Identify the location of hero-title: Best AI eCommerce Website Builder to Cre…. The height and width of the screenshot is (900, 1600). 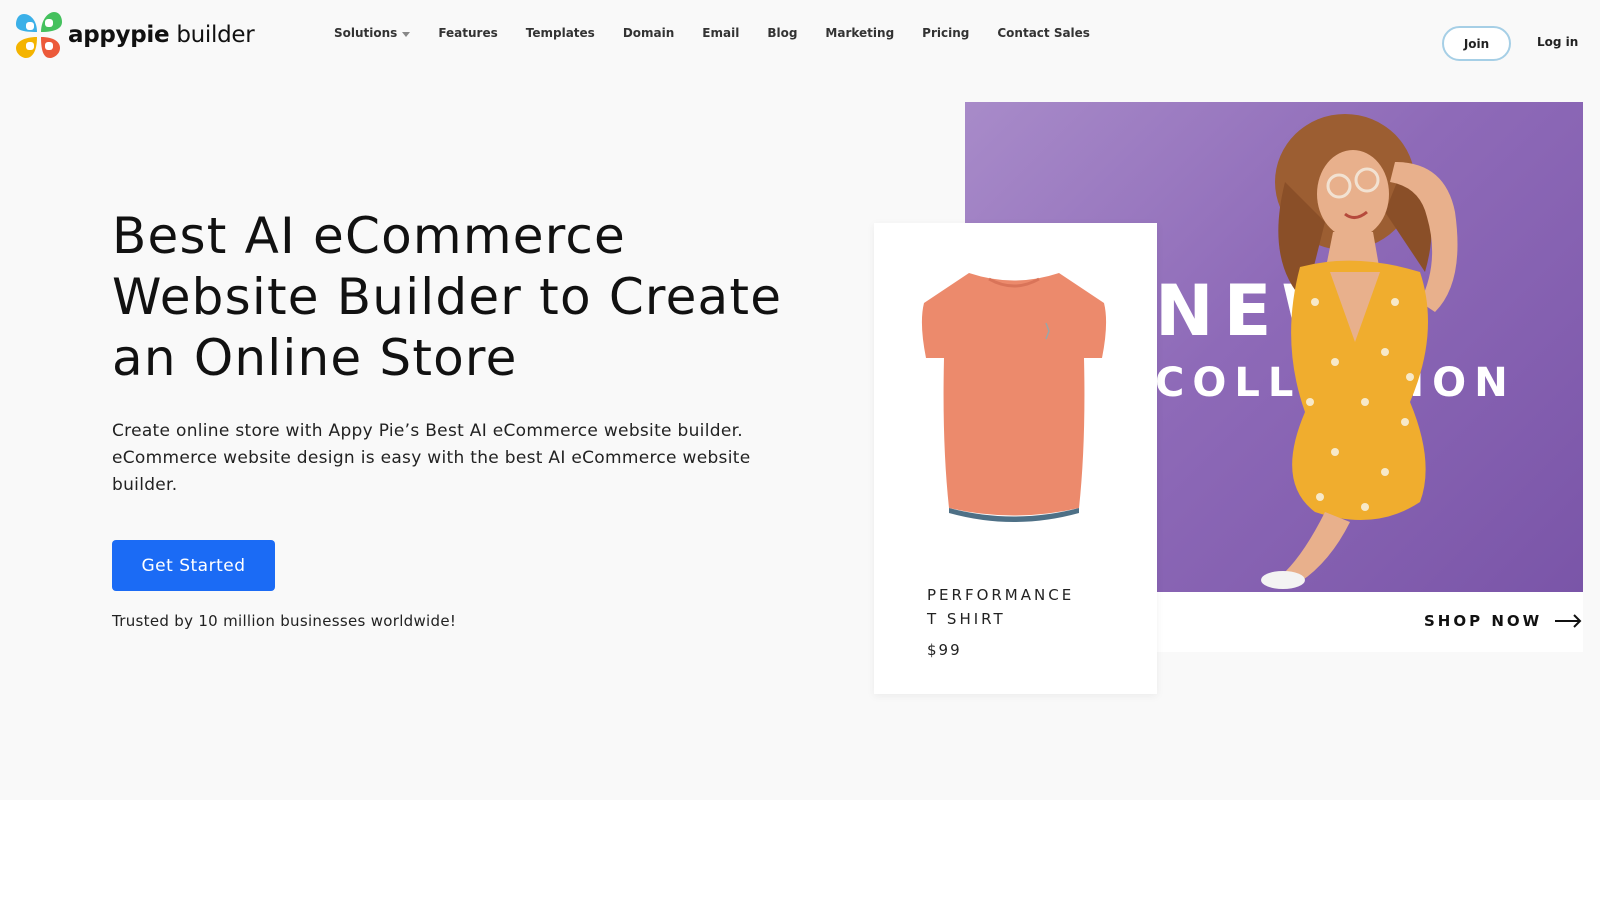
(447, 297).